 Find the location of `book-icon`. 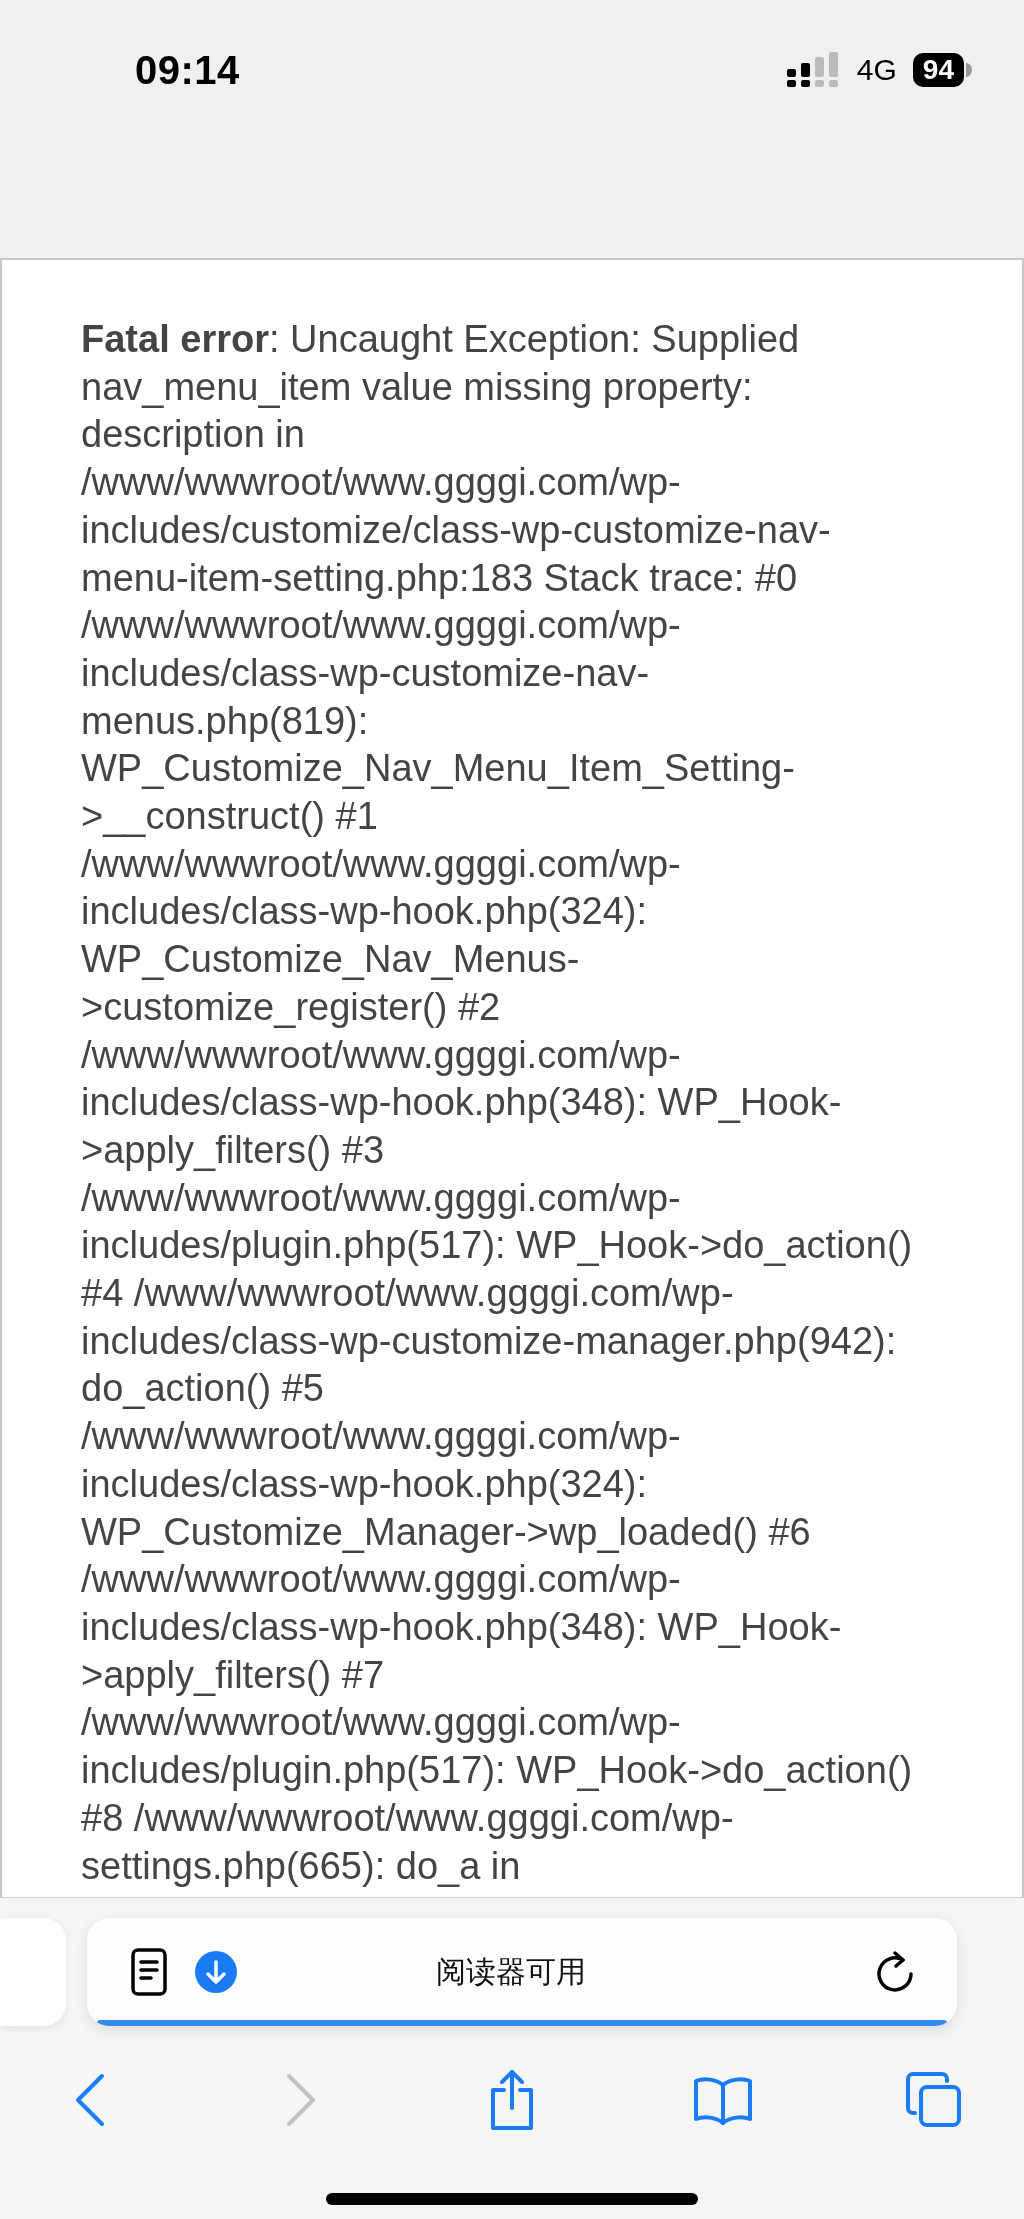

book-icon is located at coordinates (723, 2100).